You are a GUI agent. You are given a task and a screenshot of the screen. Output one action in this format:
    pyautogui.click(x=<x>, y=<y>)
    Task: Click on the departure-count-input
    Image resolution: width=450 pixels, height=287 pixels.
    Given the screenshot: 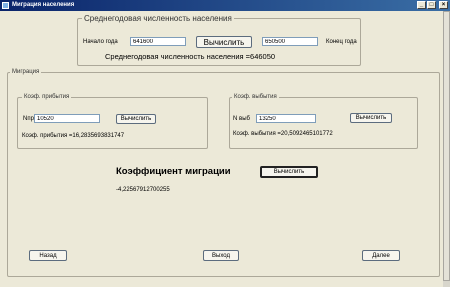 What is the action you would take?
    pyautogui.click(x=286, y=118)
    